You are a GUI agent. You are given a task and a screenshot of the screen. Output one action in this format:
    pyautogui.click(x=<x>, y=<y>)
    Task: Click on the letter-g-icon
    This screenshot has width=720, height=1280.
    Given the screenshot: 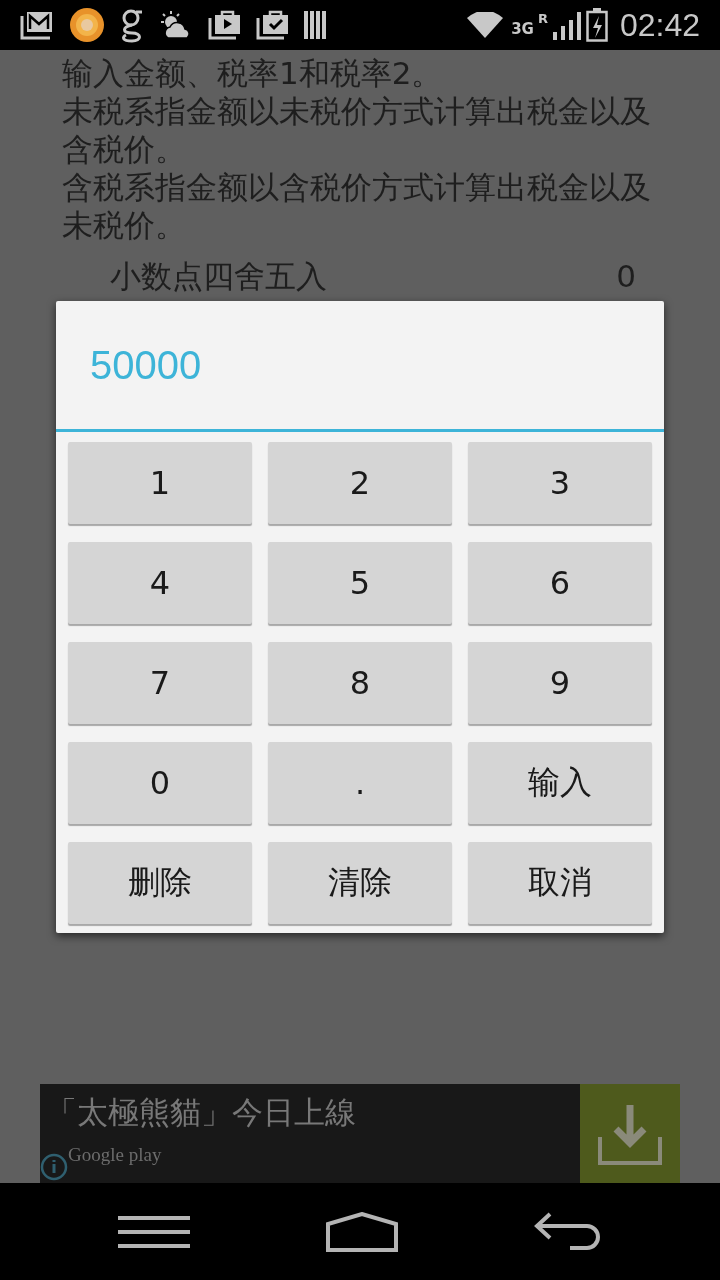 What is the action you would take?
    pyautogui.click(x=132, y=25)
    